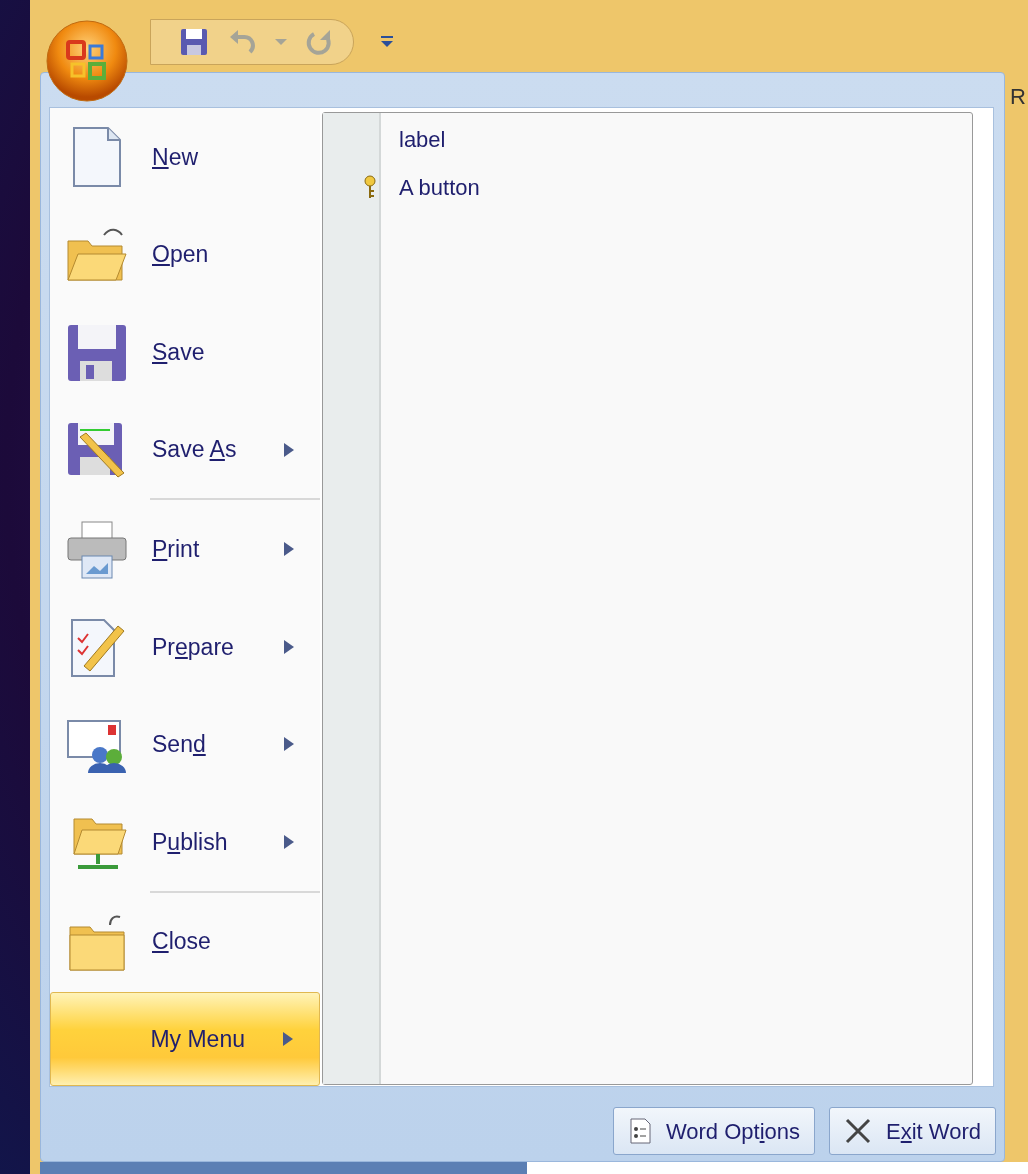 The width and height of the screenshot is (1028, 1174). What do you see at coordinates (370, 187) in the screenshot?
I see `key-icon` at bounding box center [370, 187].